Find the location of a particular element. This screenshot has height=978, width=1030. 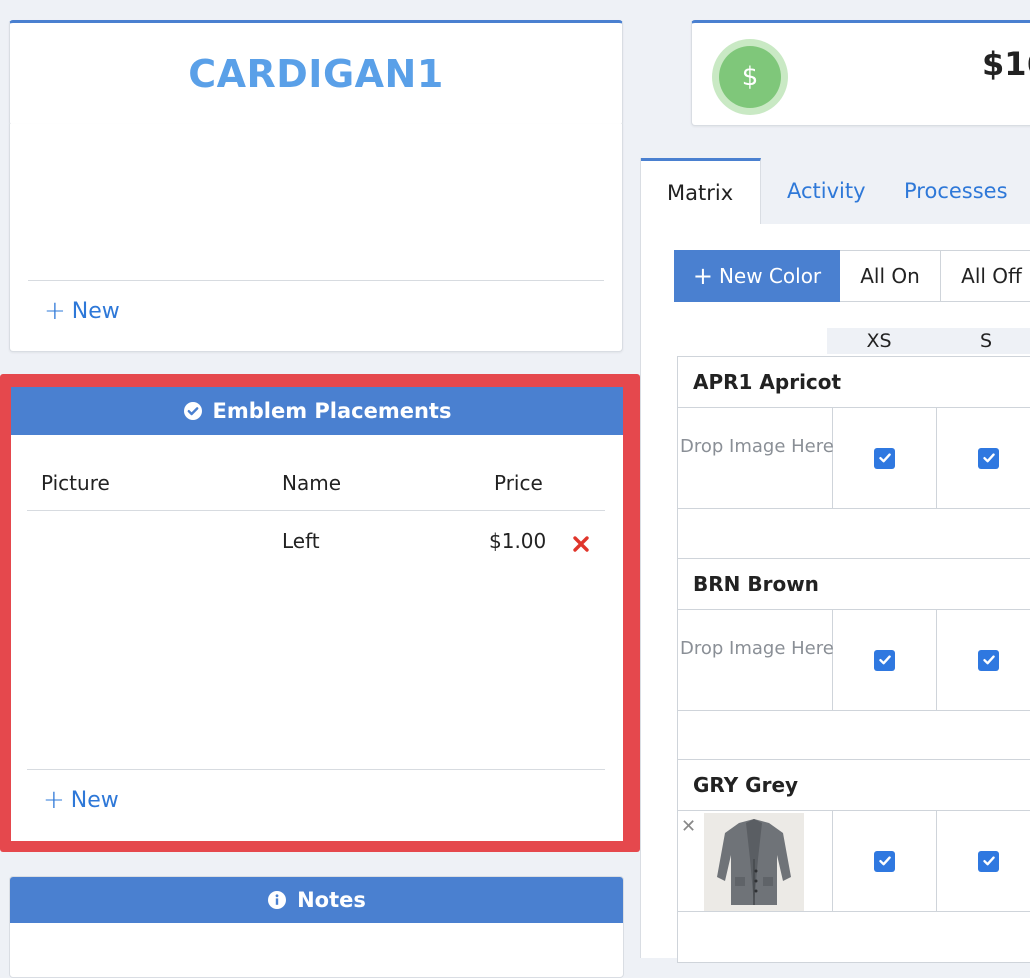

price-summary-card: $ $16 is located at coordinates (860, 73).